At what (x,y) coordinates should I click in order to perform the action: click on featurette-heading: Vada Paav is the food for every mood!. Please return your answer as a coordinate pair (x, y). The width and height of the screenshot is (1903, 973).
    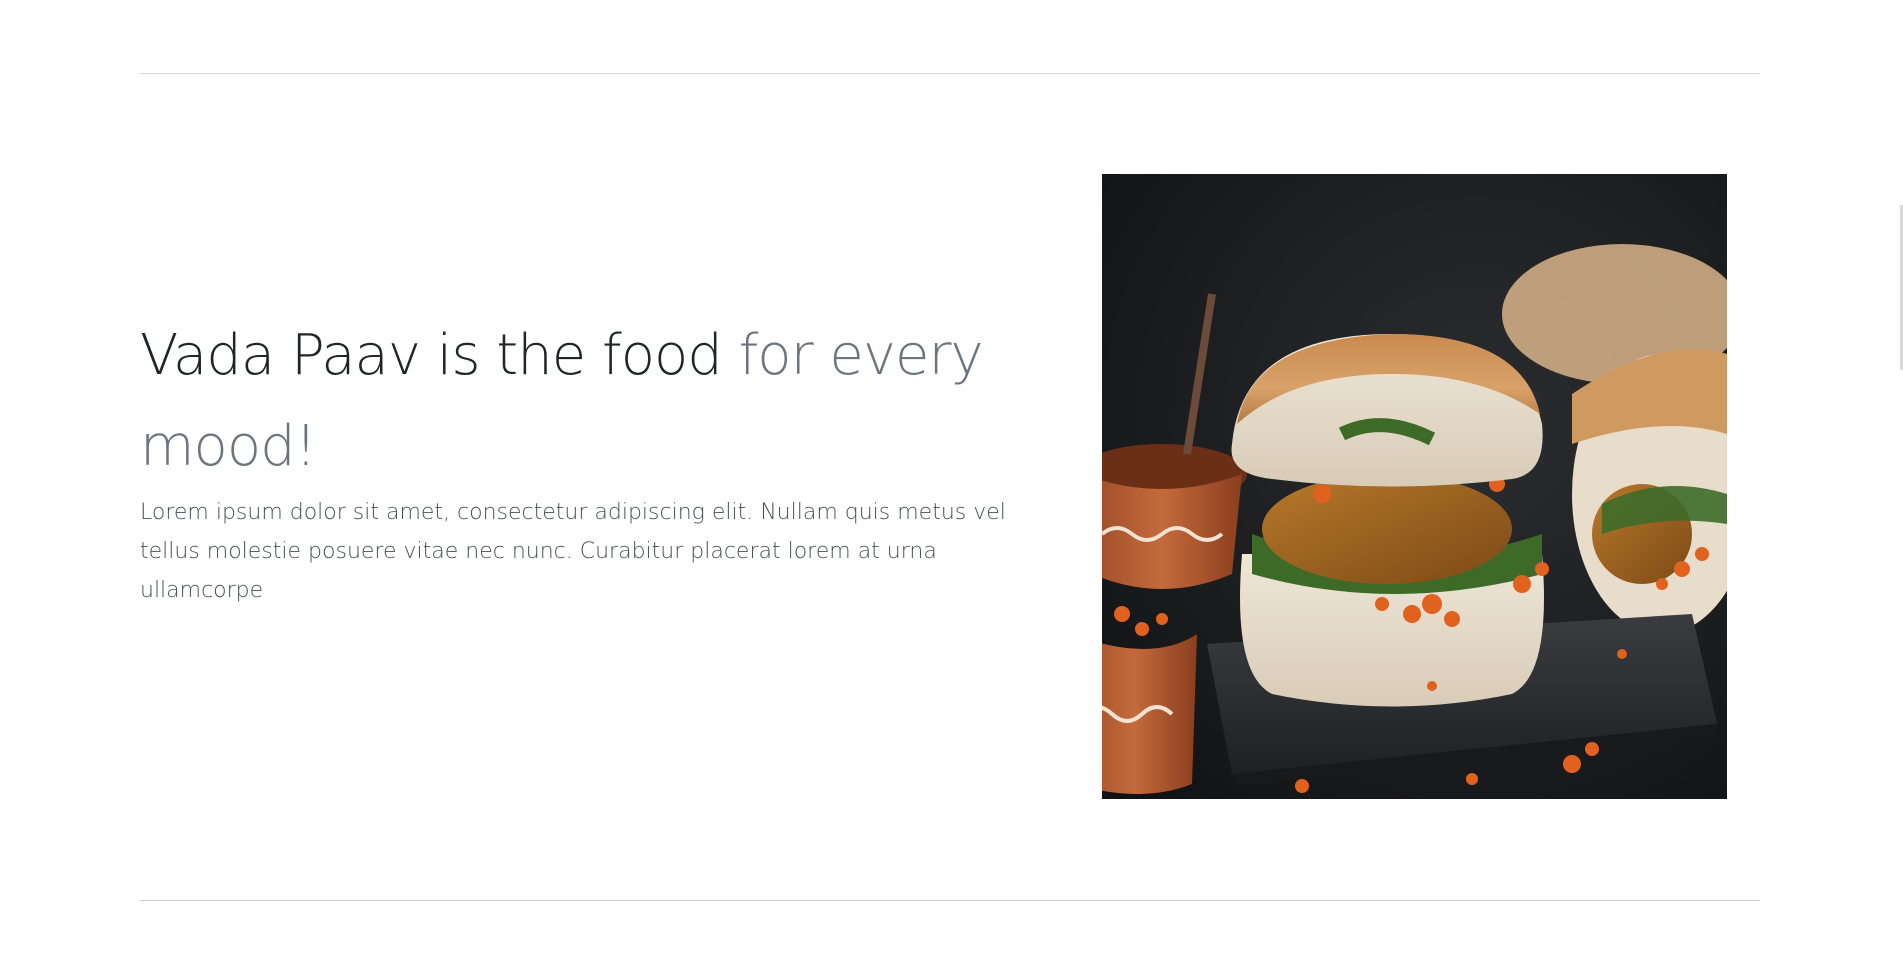
    Looking at the image, I should click on (590, 401).